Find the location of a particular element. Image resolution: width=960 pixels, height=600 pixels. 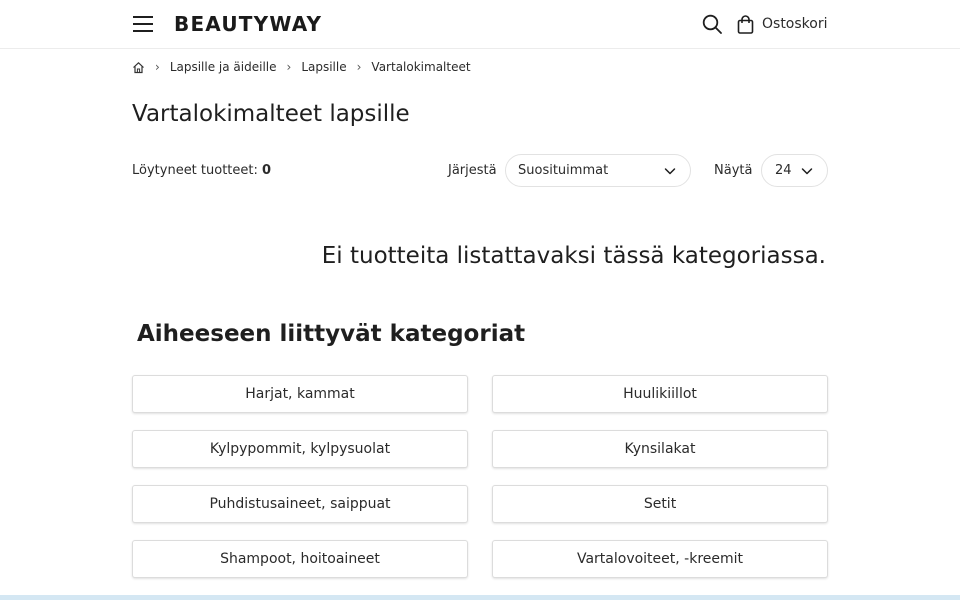

shopping-bag-icon is located at coordinates (745, 24).